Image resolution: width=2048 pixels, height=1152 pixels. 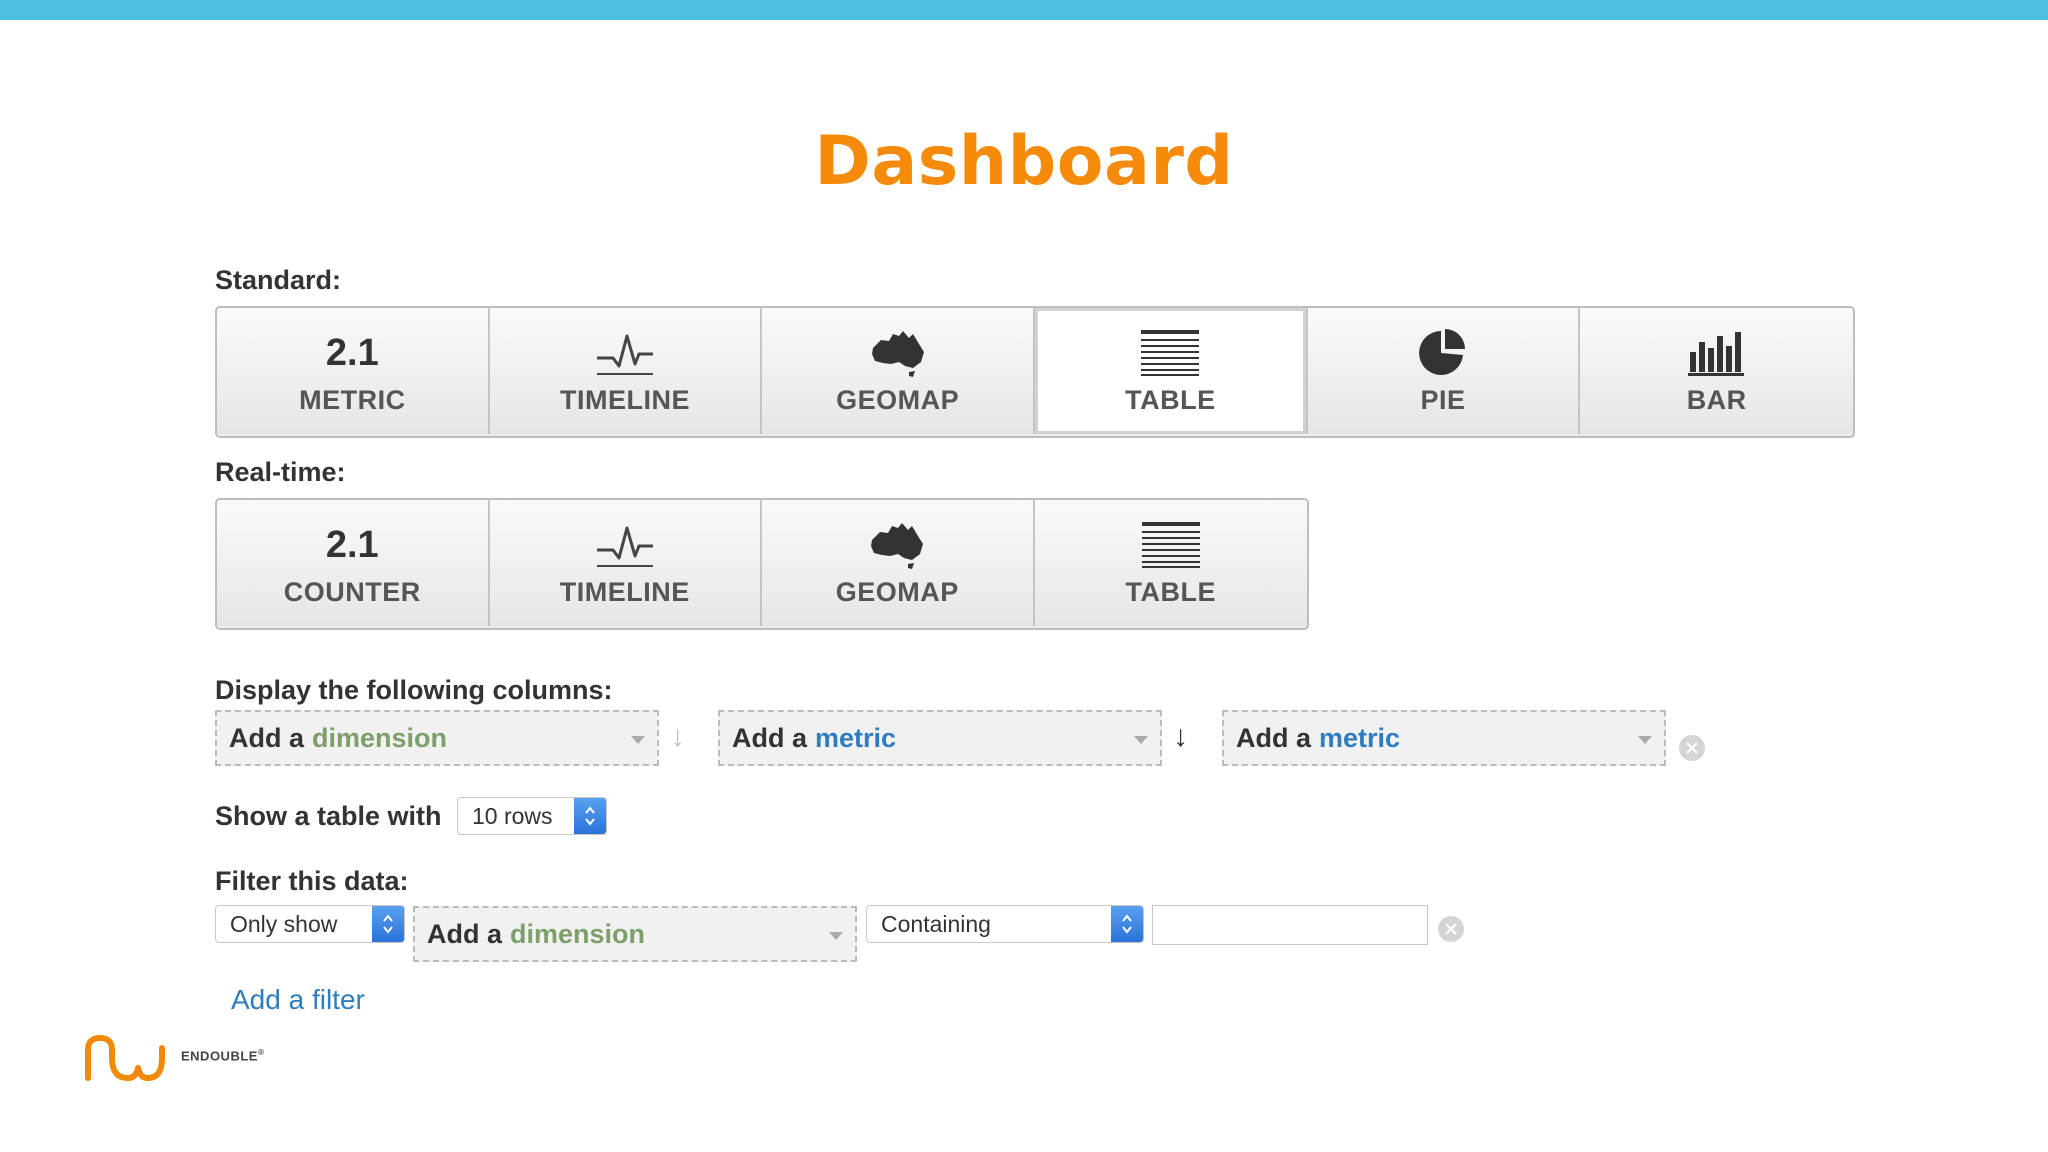 What do you see at coordinates (1443, 399) in the screenshot?
I see `widget-label: PIE` at bounding box center [1443, 399].